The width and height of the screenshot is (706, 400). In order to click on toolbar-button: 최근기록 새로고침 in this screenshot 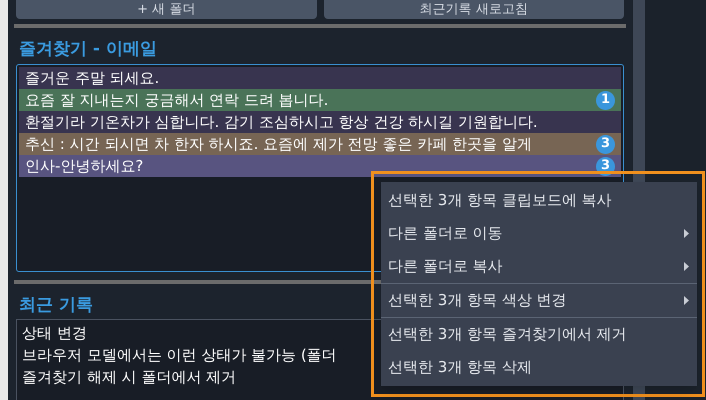, I will do `click(474, 9)`.